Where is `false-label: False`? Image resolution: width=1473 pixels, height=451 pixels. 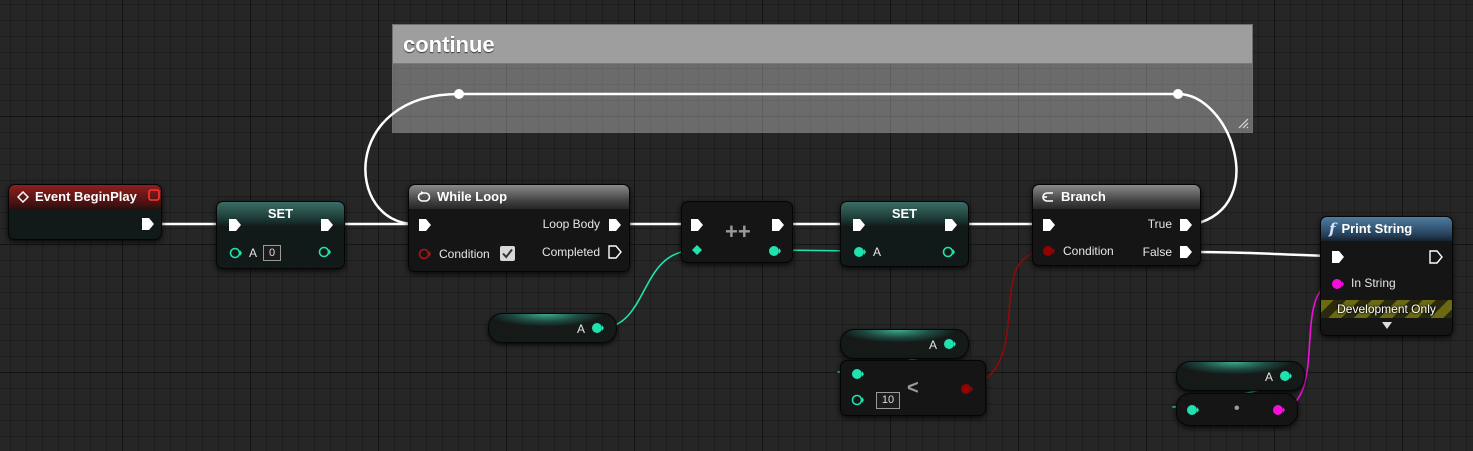 false-label: False is located at coordinates (1157, 252).